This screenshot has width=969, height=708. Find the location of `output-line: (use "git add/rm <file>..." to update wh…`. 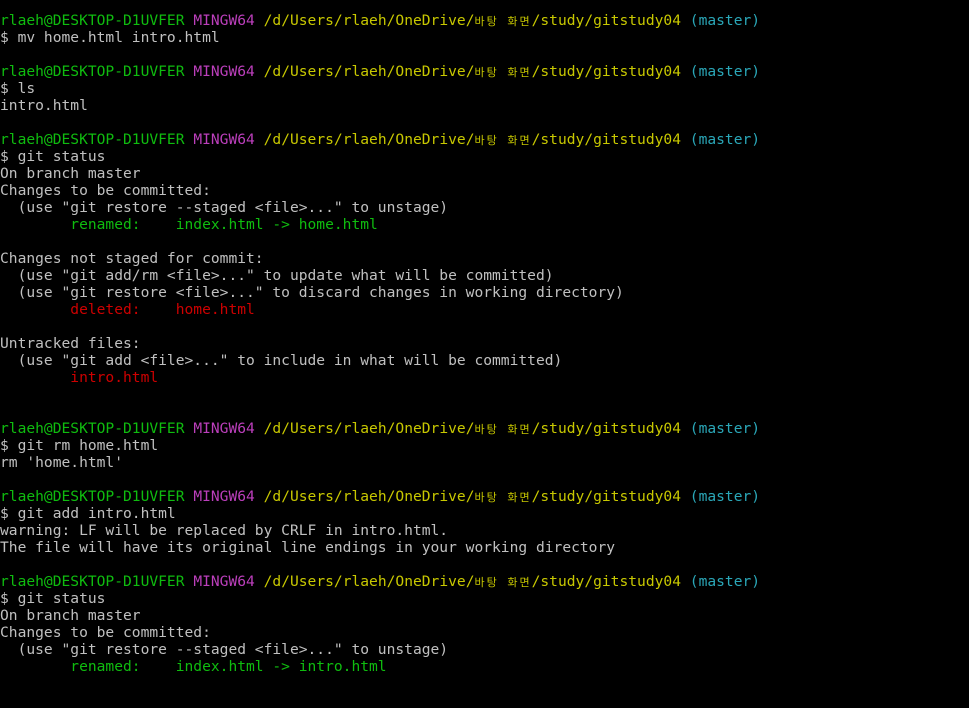

output-line: (use "git add/rm <file>..." to update wh… is located at coordinates (484, 275).